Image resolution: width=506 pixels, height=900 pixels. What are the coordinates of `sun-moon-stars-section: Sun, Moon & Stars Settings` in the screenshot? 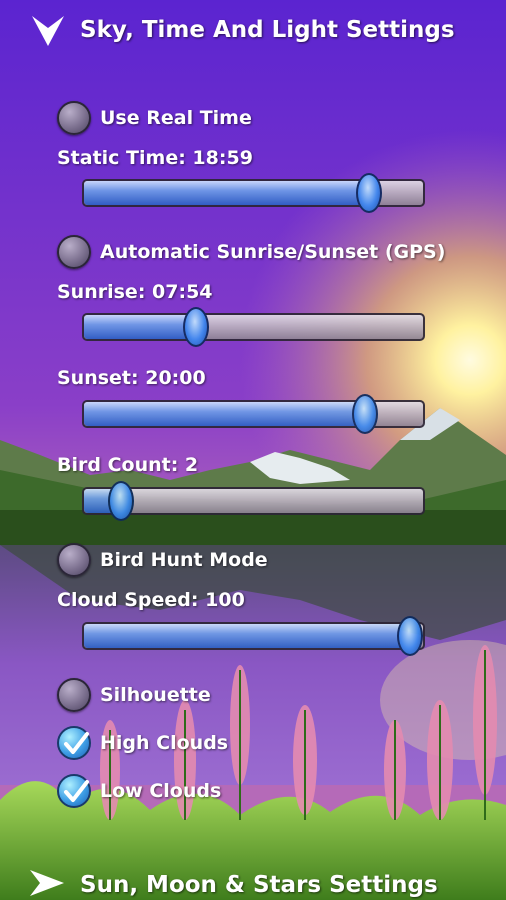 It's located at (253, 881).